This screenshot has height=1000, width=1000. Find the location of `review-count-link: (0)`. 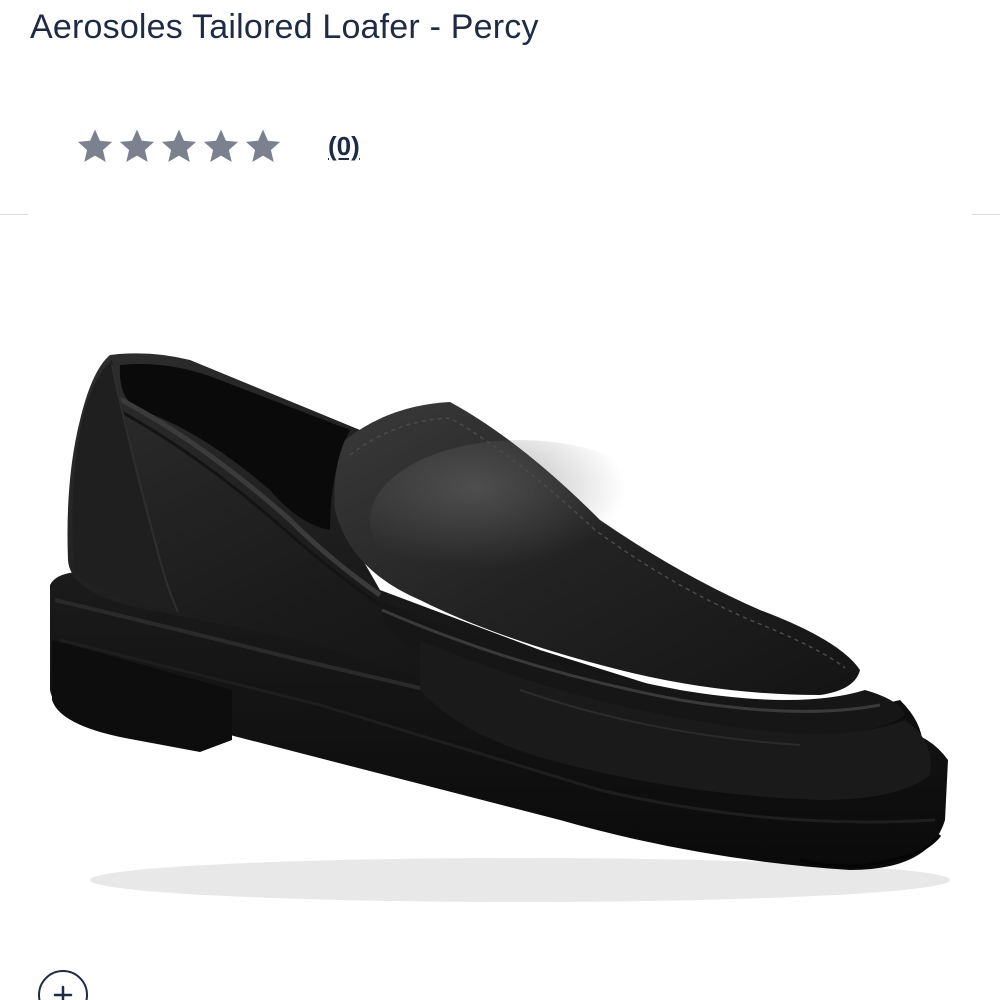

review-count-link: (0) is located at coordinates (344, 146).